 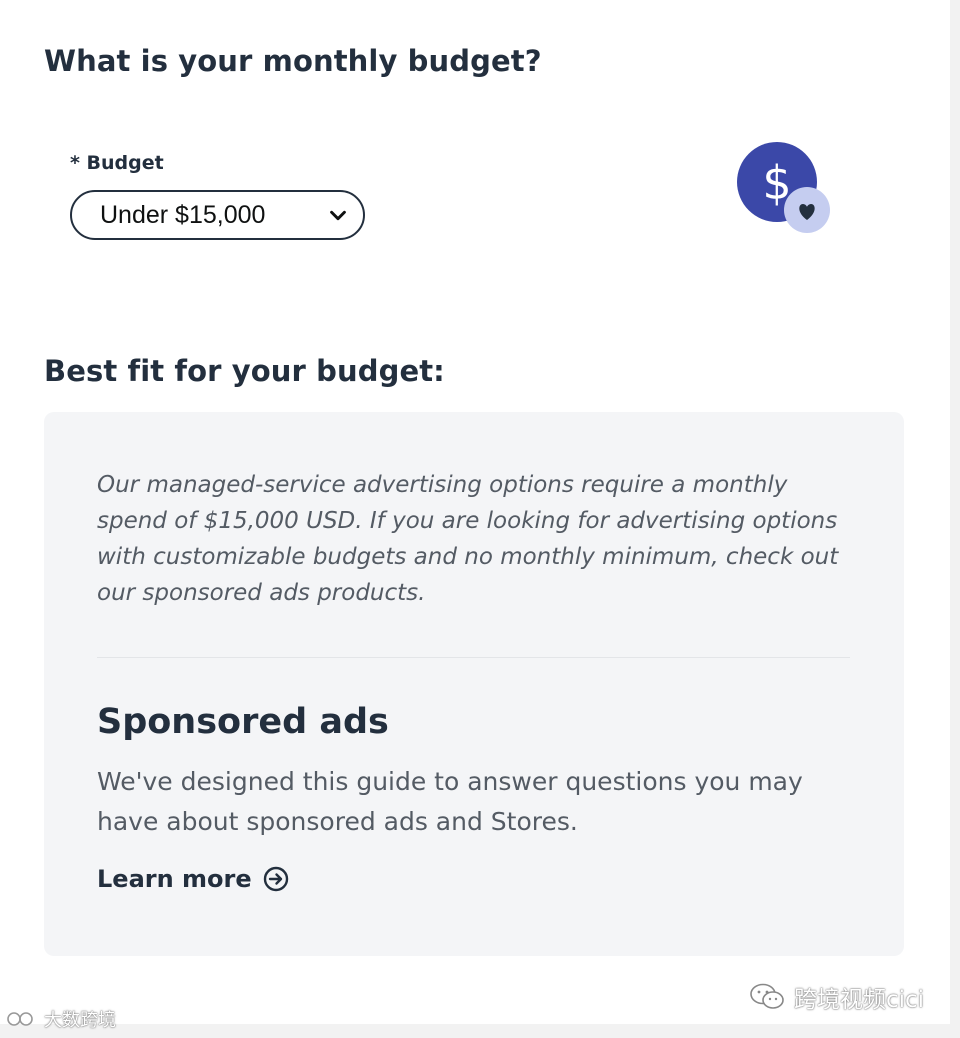 What do you see at coordinates (80, 1020) in the screenshot?
I see `watermark-left-text: 大数跨境` at bounding box center [80, 1020].